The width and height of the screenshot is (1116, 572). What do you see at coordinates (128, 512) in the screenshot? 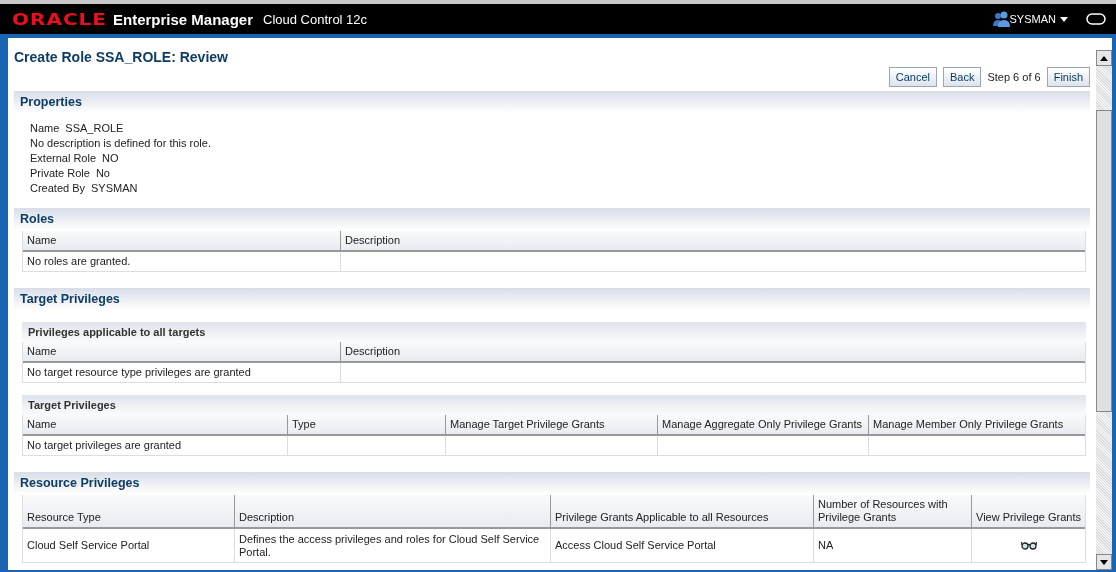
I see `column-header: Resource Type` at bounding box center [128, 512].